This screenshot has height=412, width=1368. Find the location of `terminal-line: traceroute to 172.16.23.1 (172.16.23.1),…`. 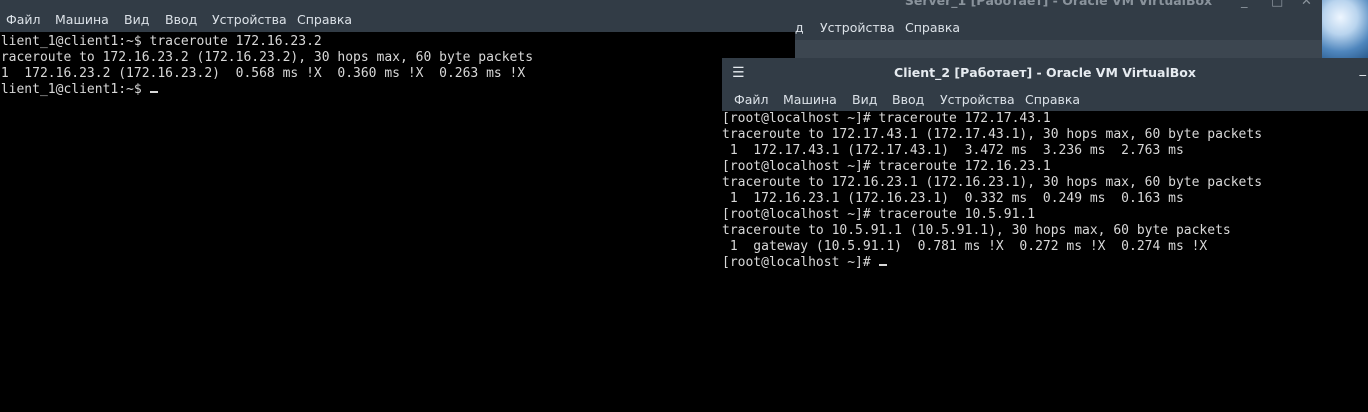

terminal-line: traceroute to 172.16.23.1 (172.16.23.1),… is located at coordinates (992, 182).